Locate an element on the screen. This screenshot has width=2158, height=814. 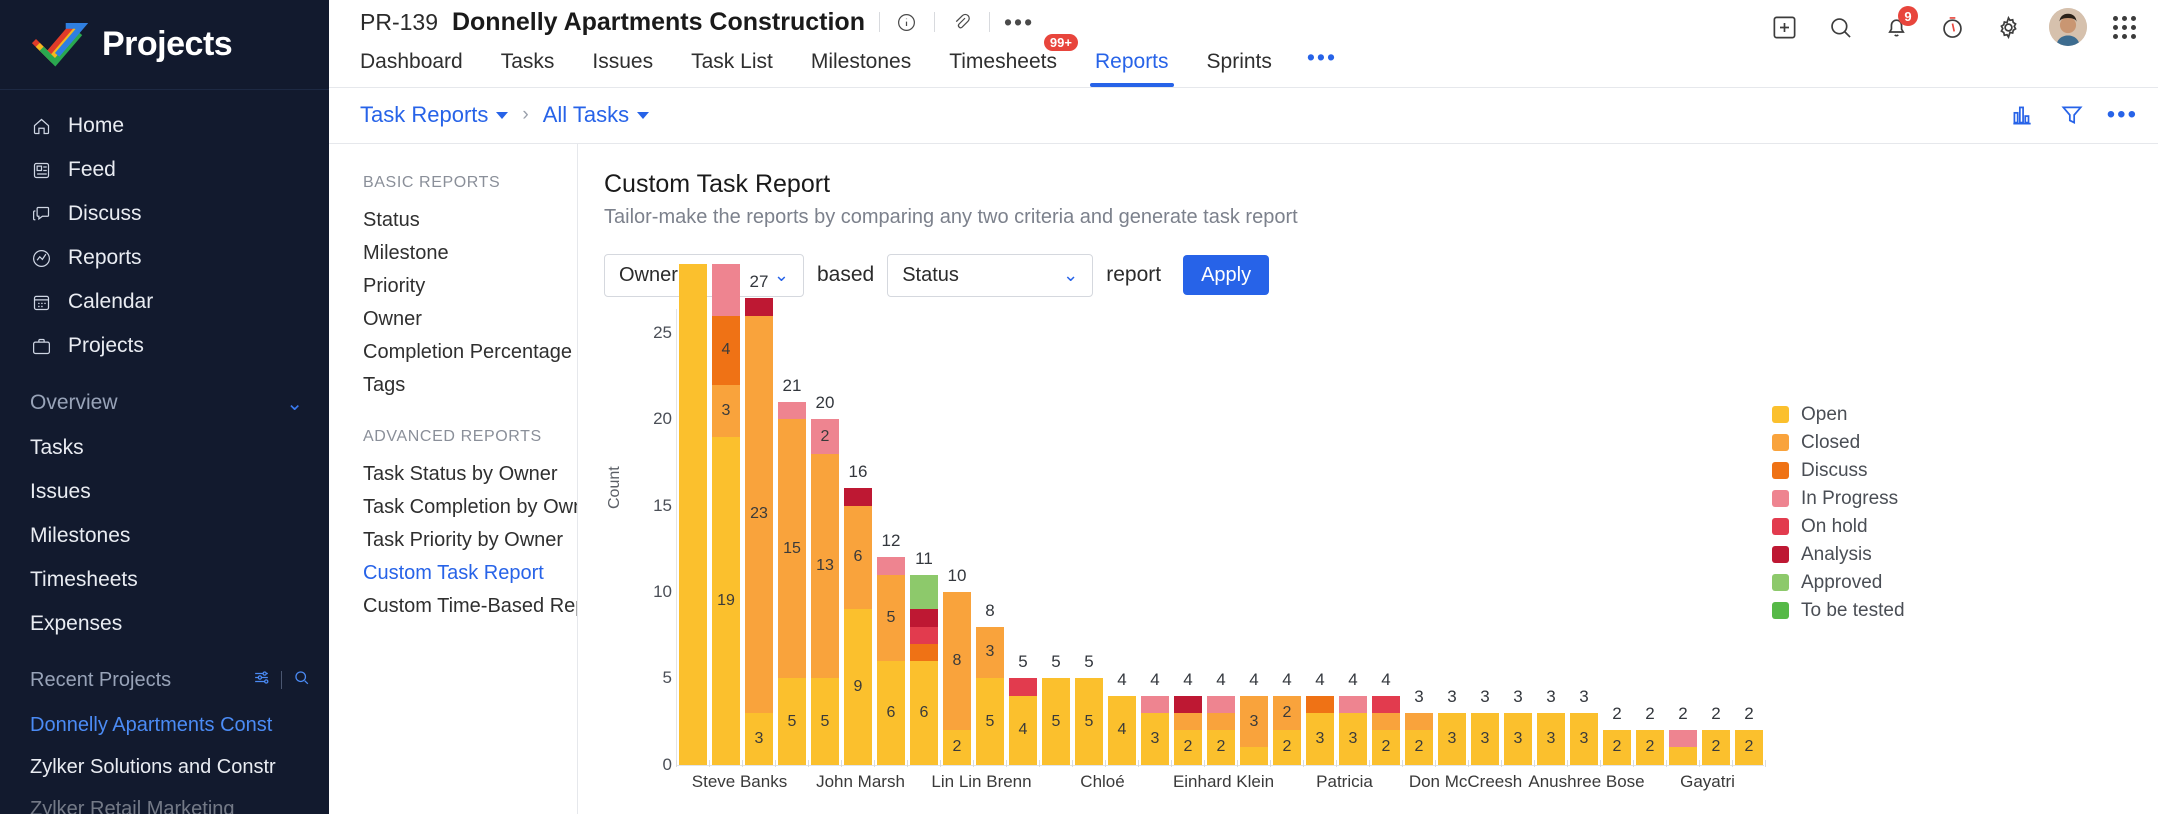
sidebar-item-issues: Issues is located at coordinates (164, 492).